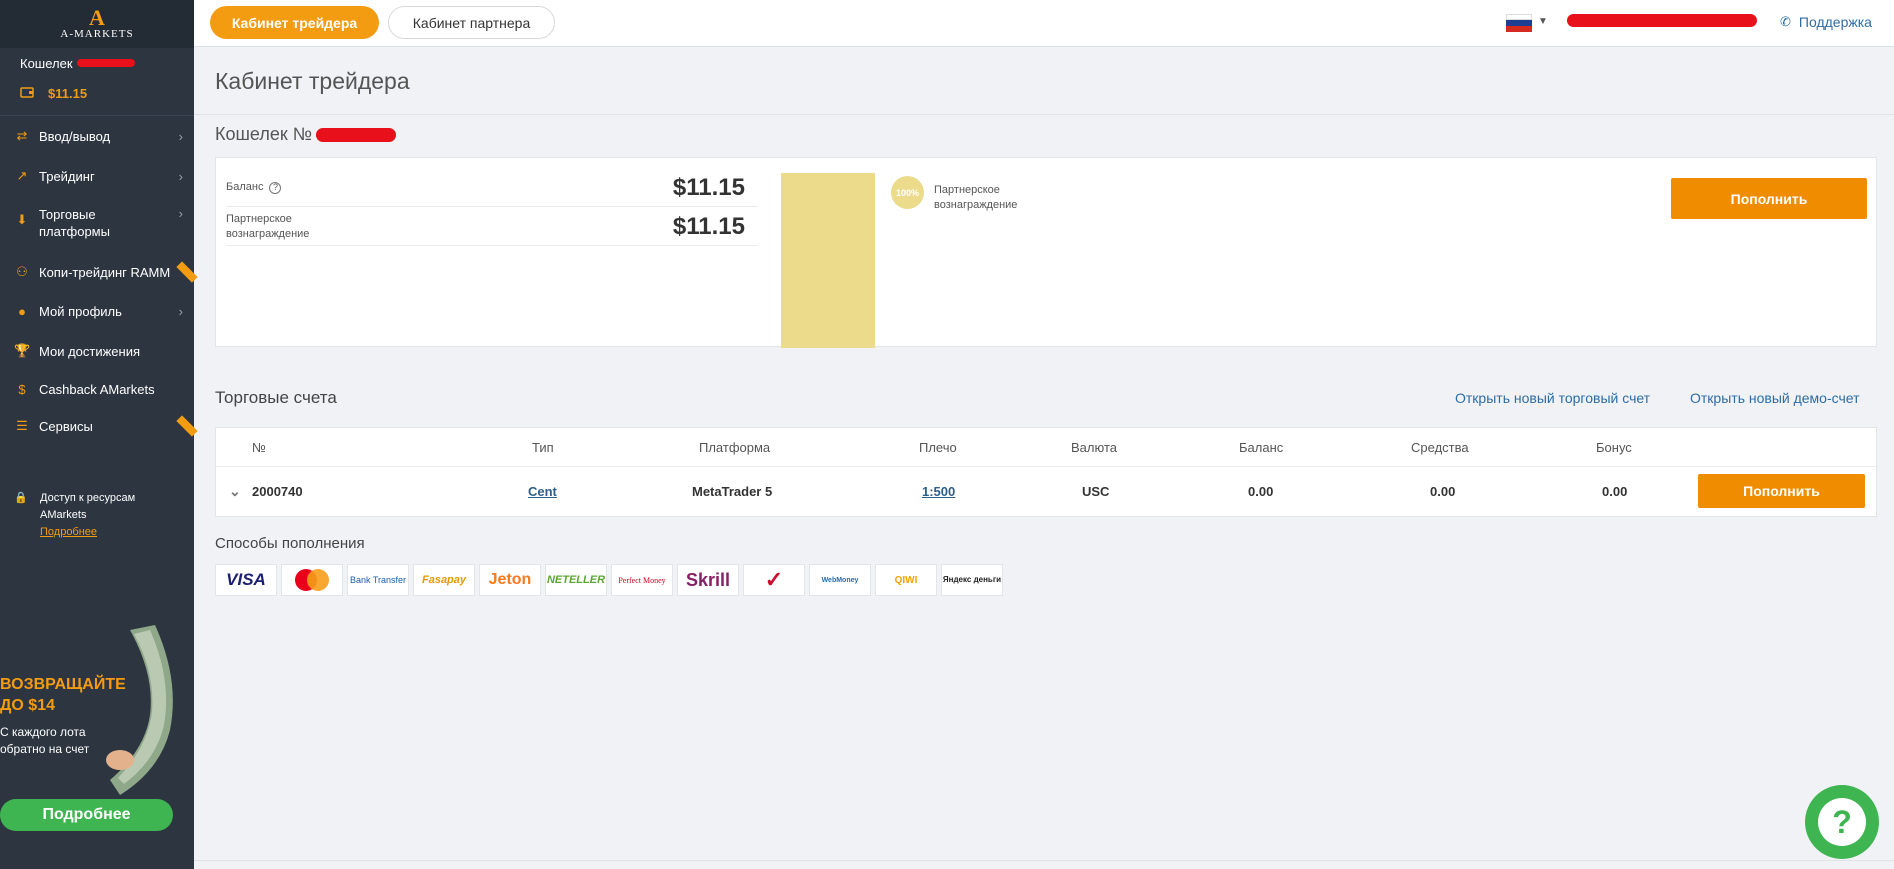 The width and height of the screenshot is (1894, 869). I want to click on sidebar-item-copy-trading: ⚇ Копи-трейдинг RAMM, so click(99, 272).